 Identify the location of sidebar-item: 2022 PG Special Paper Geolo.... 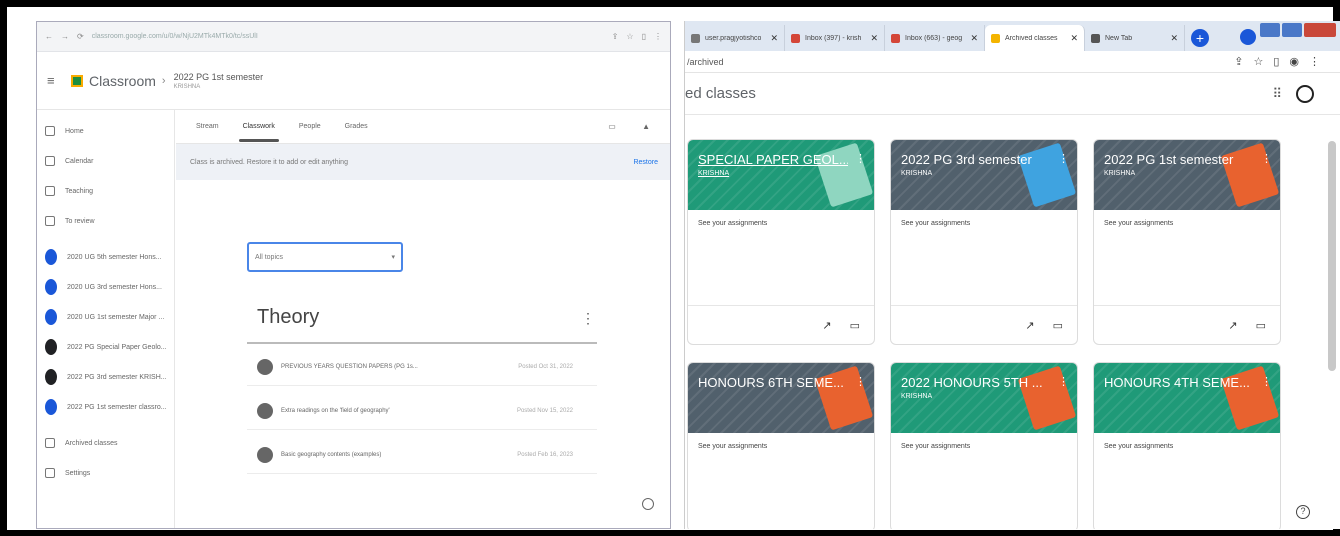
(105, 347).